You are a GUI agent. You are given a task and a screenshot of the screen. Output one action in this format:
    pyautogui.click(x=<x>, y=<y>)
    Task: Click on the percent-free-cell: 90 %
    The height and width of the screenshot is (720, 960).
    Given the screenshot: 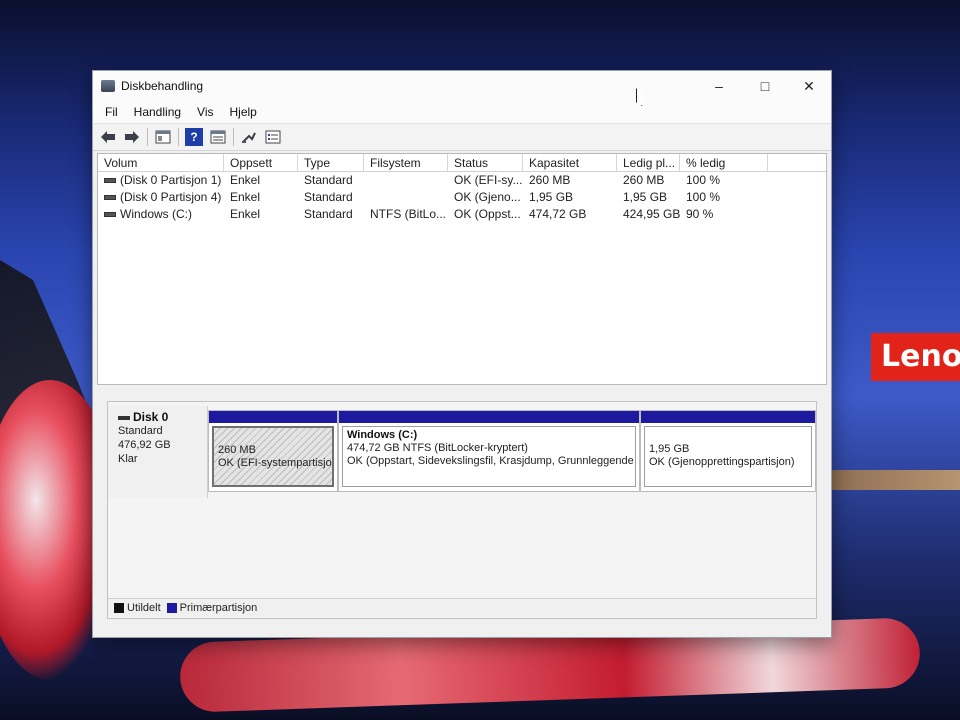 What is the action you would take?
    pyautogui.click(x=700, y=214)
    